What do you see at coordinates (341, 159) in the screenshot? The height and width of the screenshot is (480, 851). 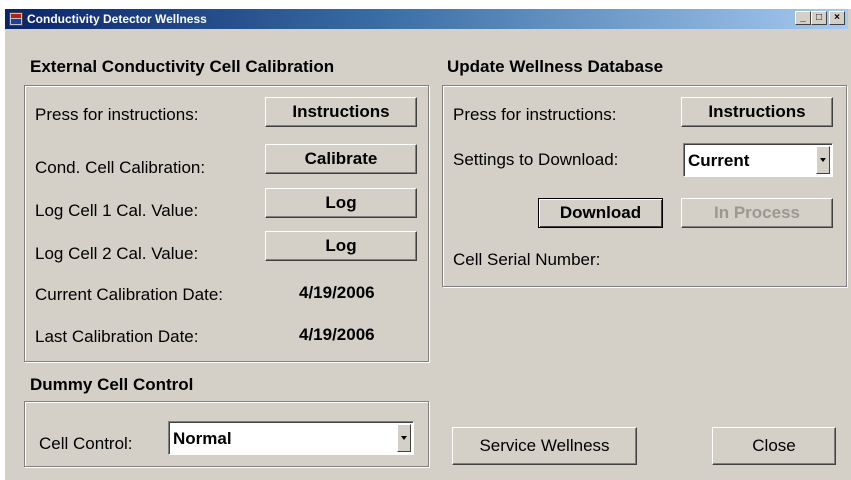 I see `calibrate-button: Calibrate` at bounding box center [341, 159].